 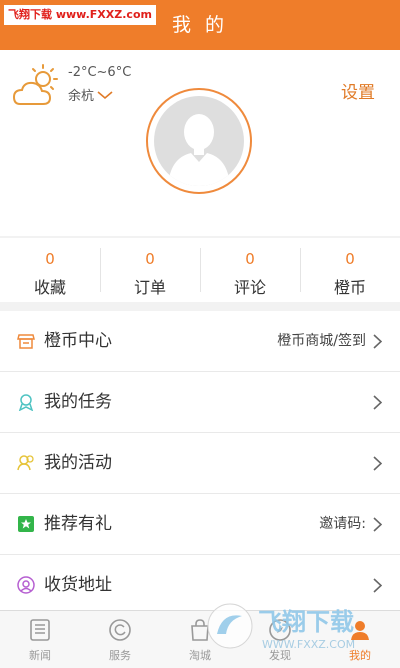 What do you see at coordinates (26, 585) in the screenshot?
I see `address-icon` at bounding box center [26, 585].